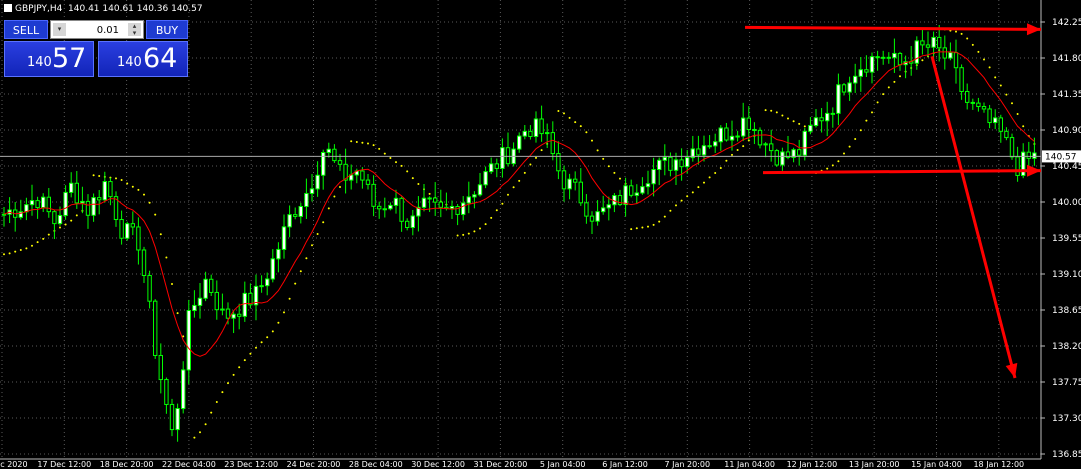  What do you see at coordinates (134, 30) in the screenshot?
I see `lot-stepper-icon: ▴ ▾` at bounding box center [134, 30].